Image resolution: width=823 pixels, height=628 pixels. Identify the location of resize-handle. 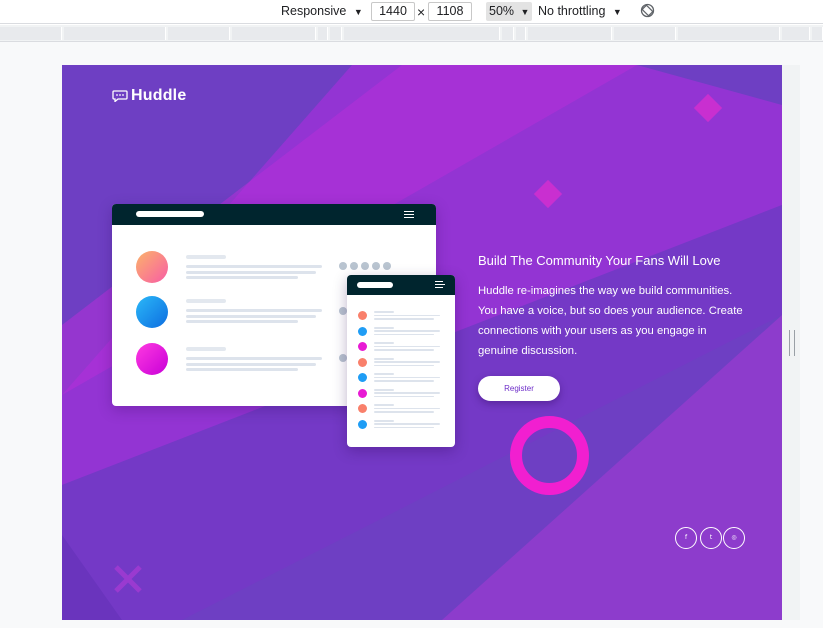
(792, 343).